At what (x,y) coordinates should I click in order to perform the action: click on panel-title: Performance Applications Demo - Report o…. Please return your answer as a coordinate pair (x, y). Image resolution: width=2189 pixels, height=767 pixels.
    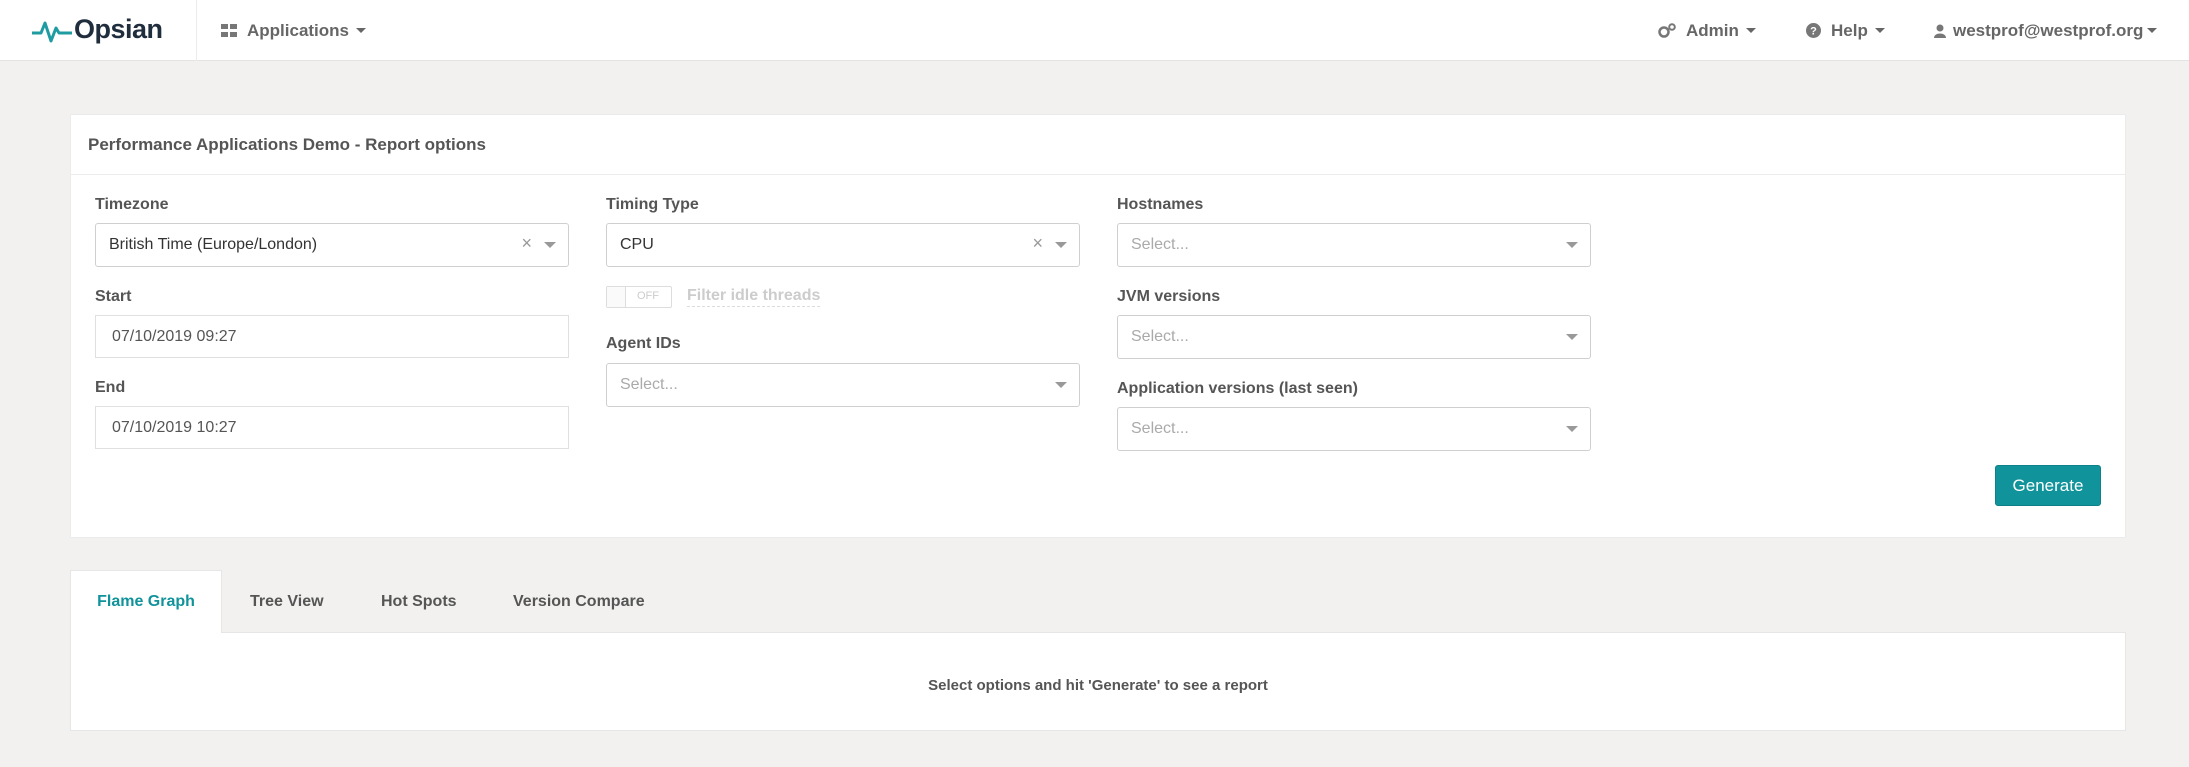
    Looking at the image, I should click on (1098, 145).